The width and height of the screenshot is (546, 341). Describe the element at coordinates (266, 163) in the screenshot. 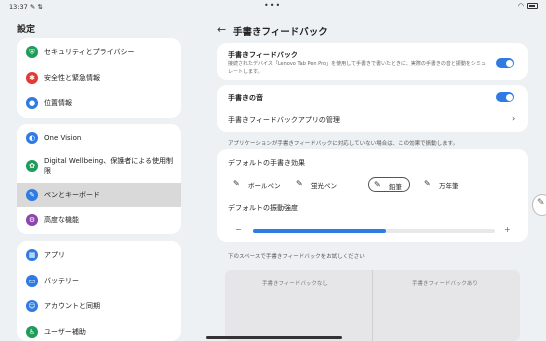

I see `effect-title: デフォルトの手書き効果` at that location.